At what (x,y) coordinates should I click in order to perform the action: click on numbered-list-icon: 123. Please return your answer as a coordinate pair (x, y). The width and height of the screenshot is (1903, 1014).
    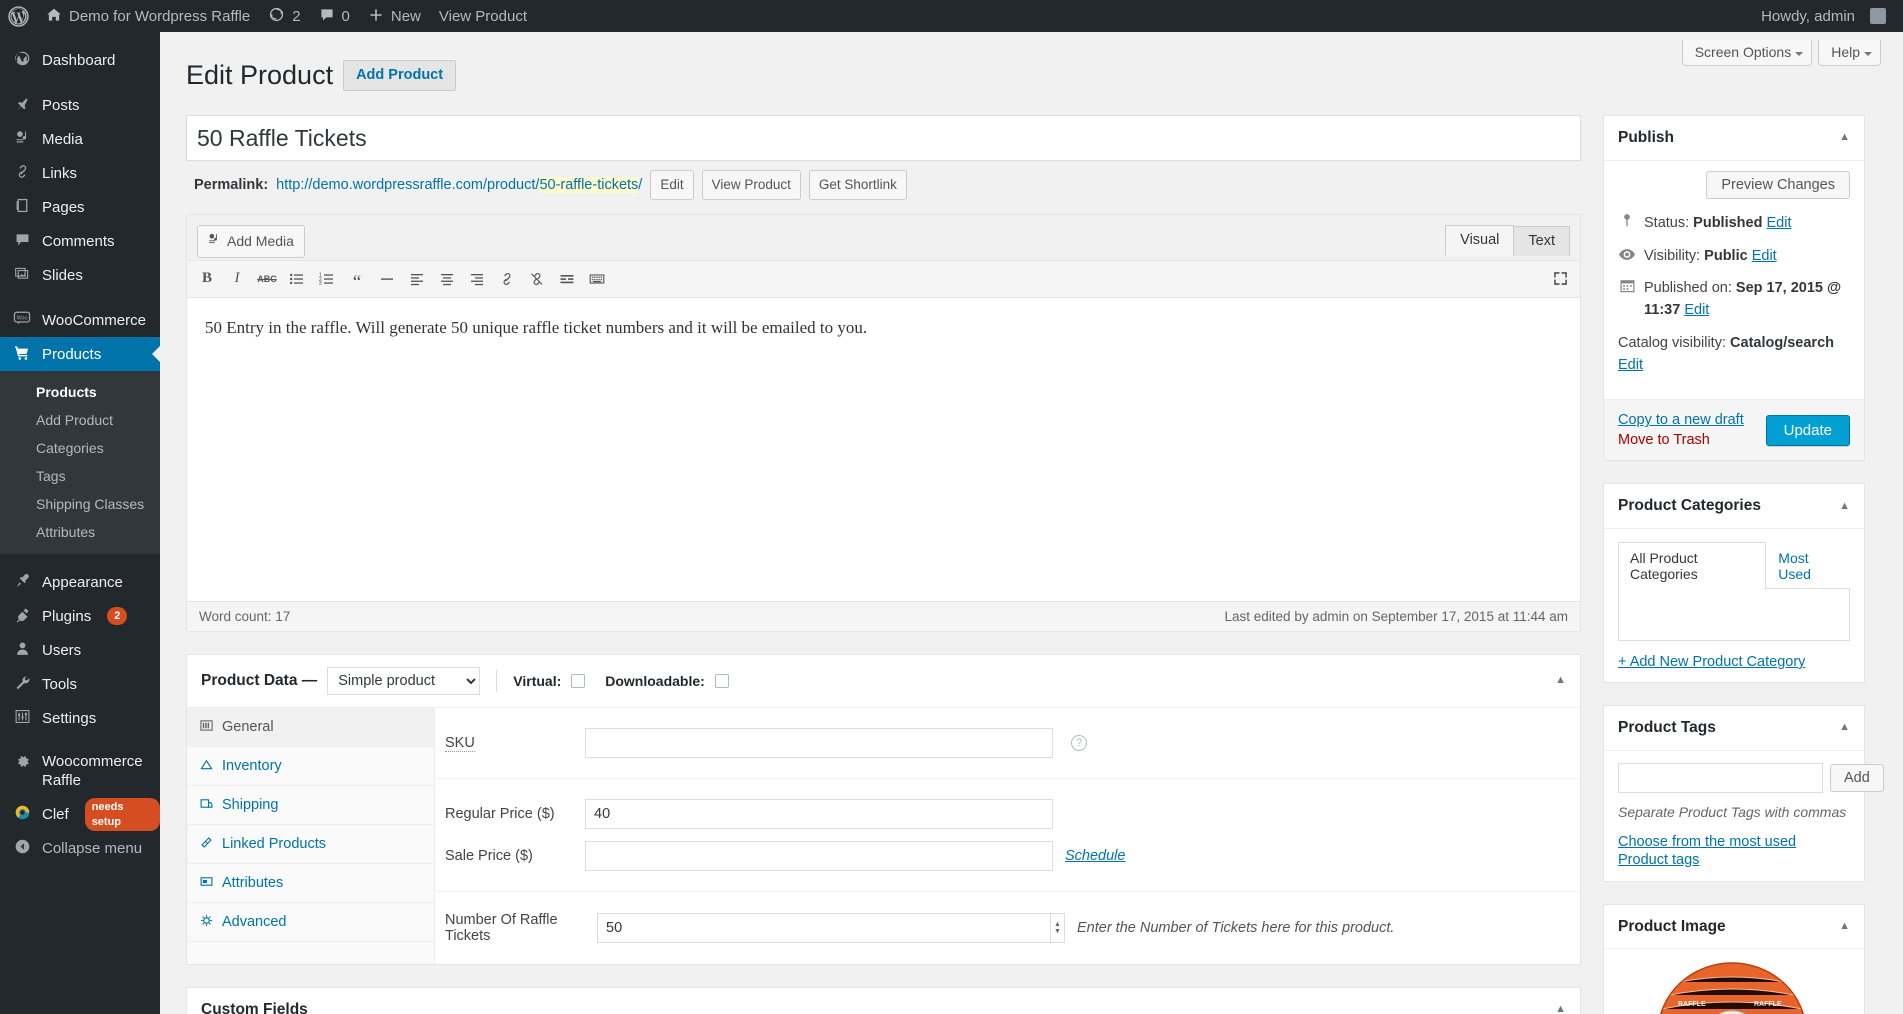
    Looking at the image, I should click on (327, 279).